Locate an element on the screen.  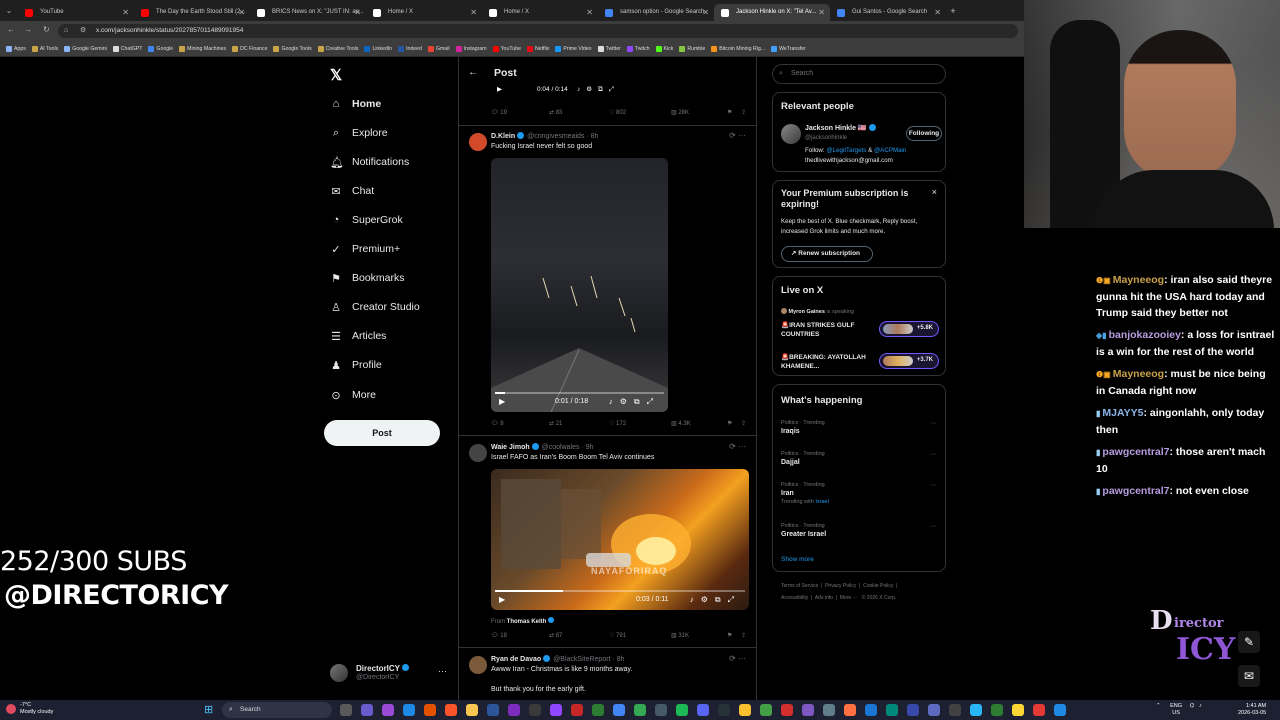
bio-link: @LegitTargets is located at coordinates (846, 150).